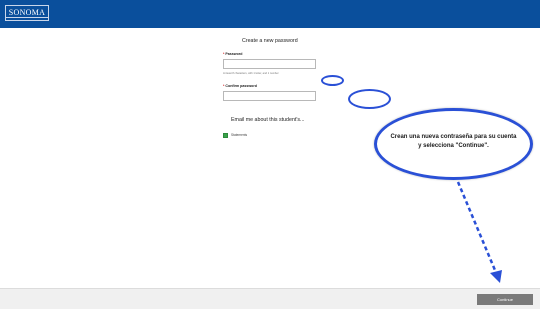 The image size is (540, 309). What do you see at coordinates (239, 135) in the screenshot?
I see `statements-label: Statements` at bounding box center [239, 135].